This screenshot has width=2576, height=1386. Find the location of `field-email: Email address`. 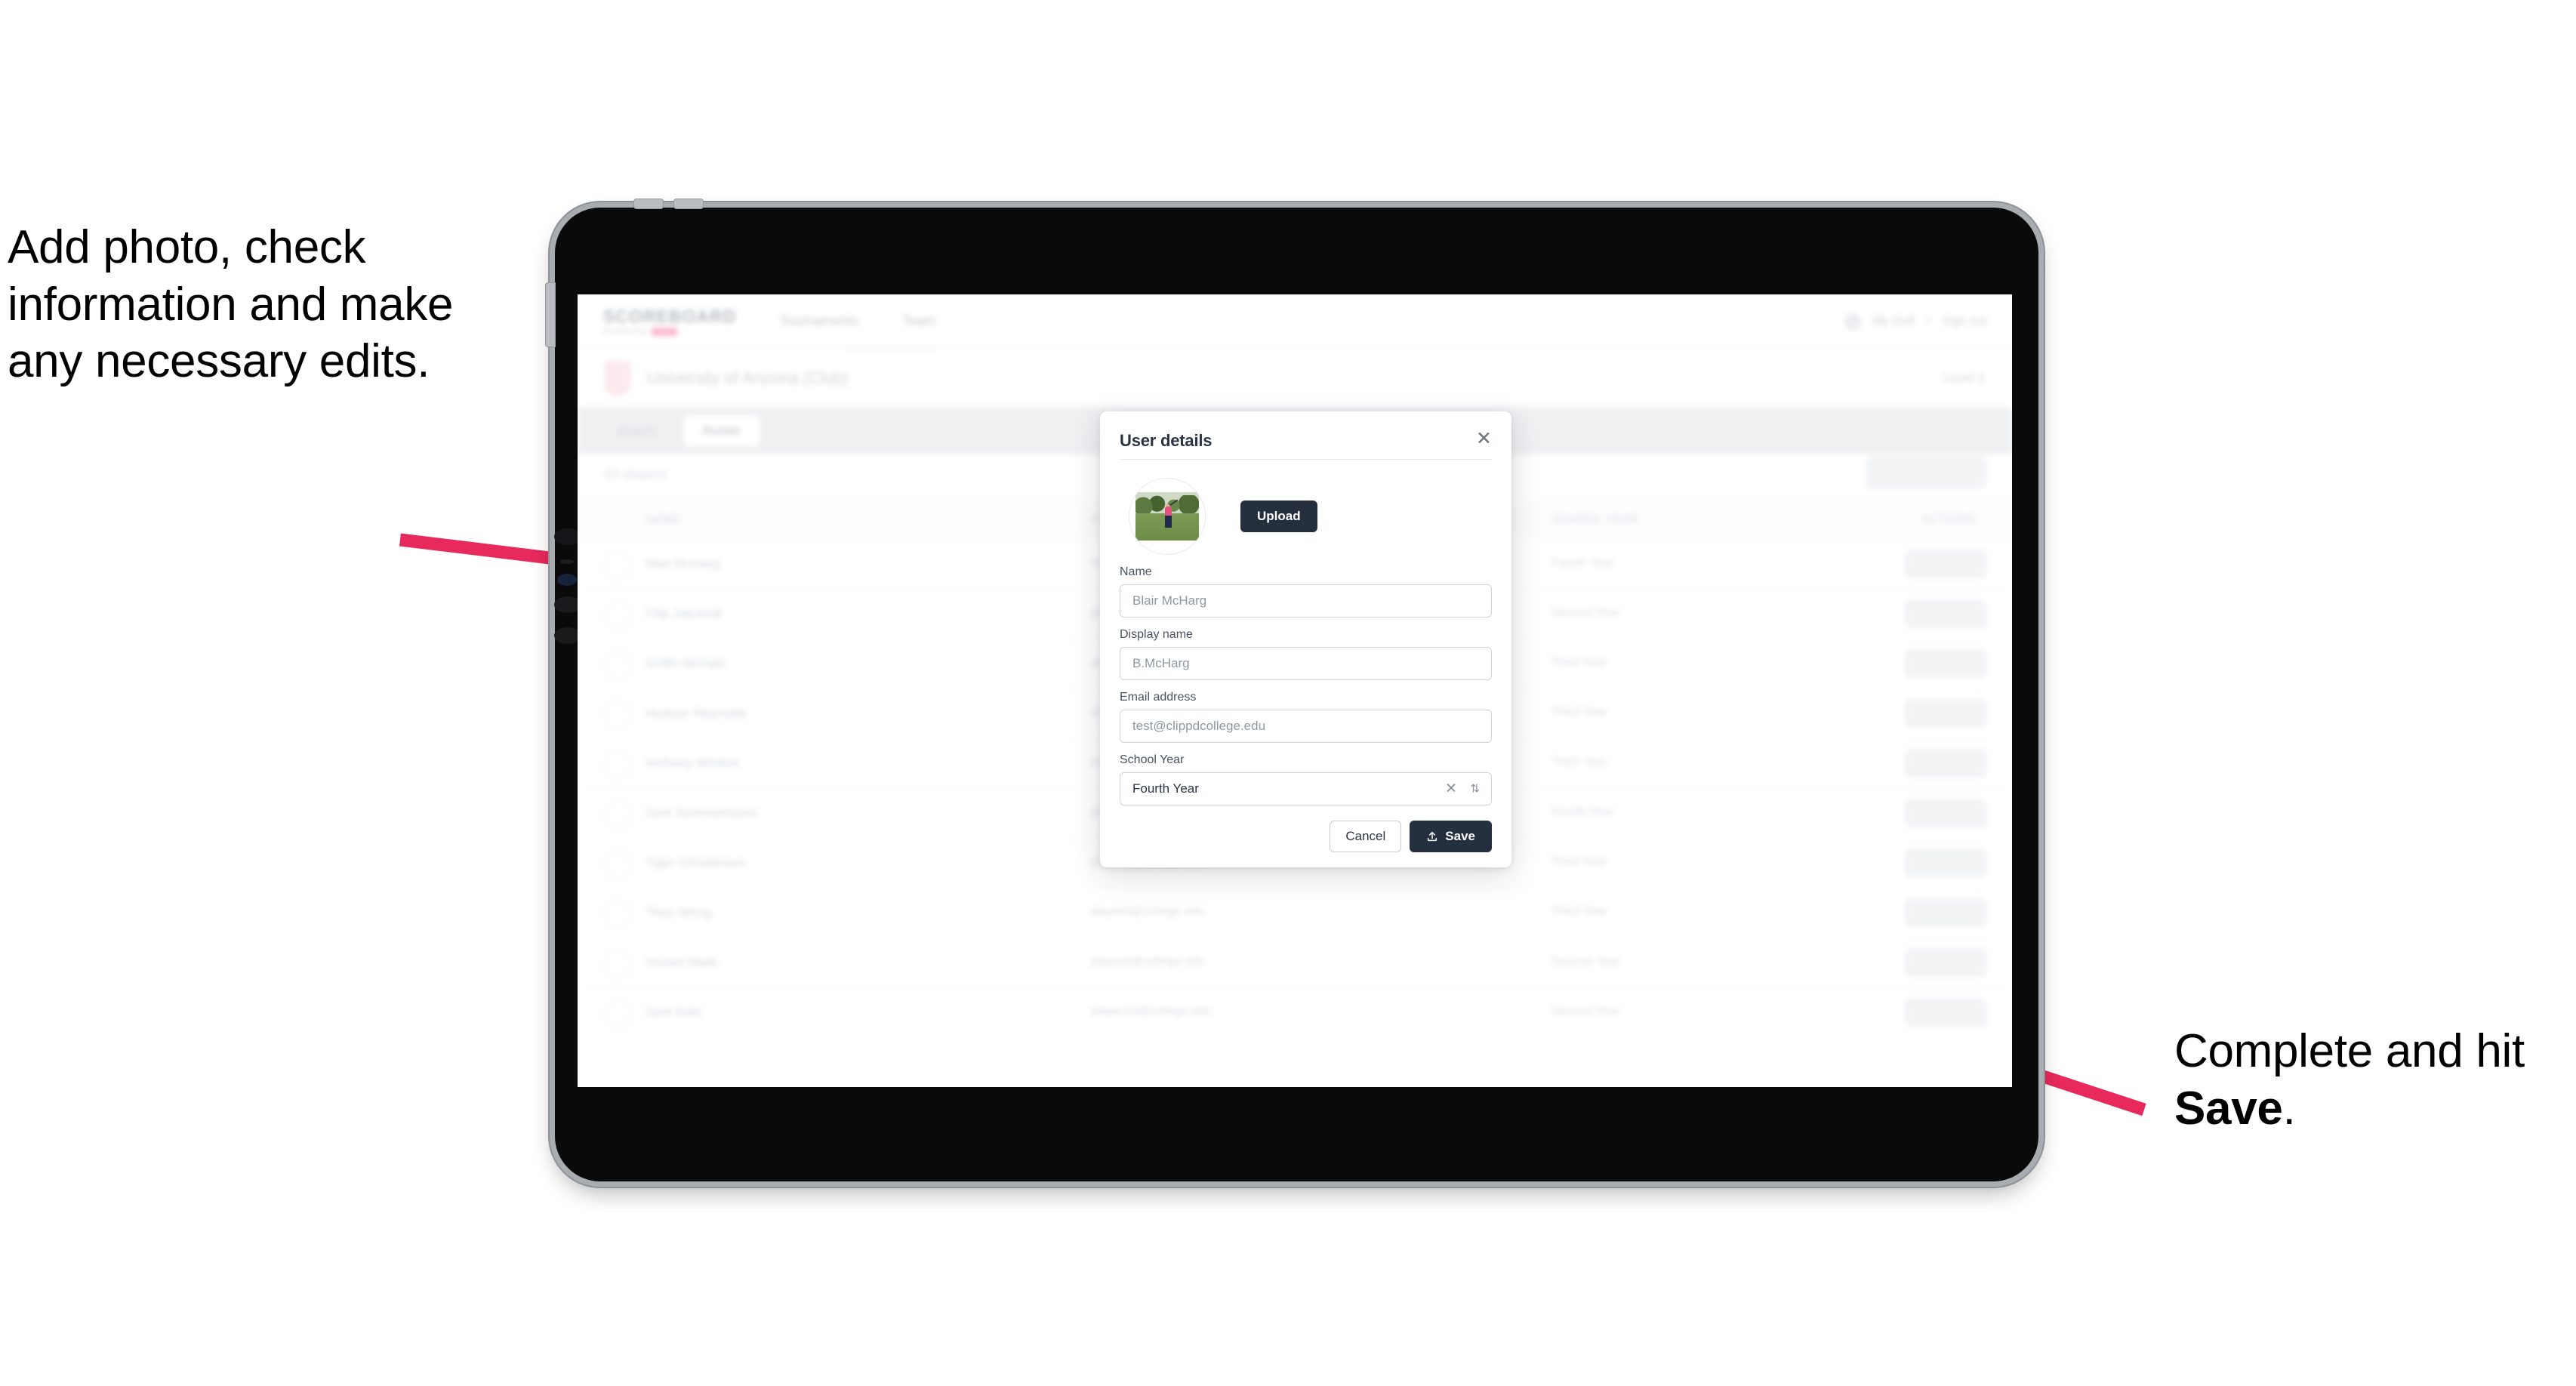

field-email: Email address is located at coordinates (1306, 717).